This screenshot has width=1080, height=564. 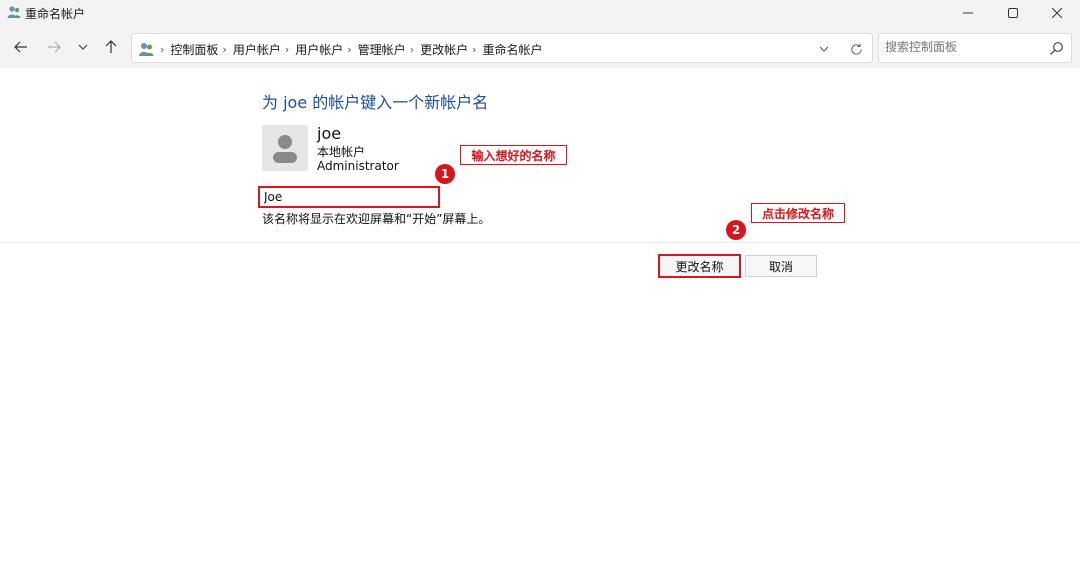 I want to click on forward-button, so click(x=54, y=47).